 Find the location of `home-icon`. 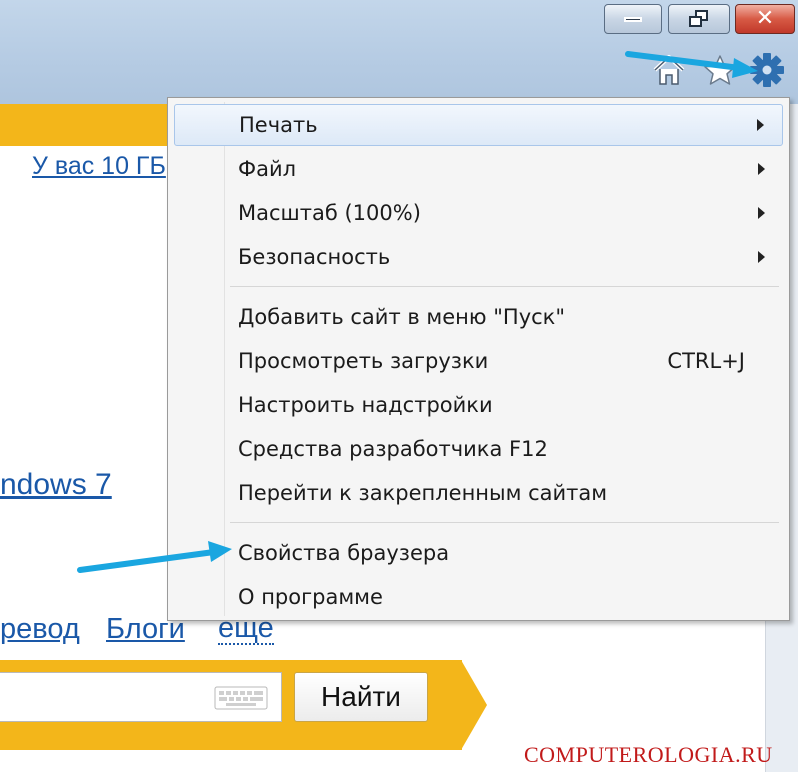

home-icon is located at coordinates (669, 70).